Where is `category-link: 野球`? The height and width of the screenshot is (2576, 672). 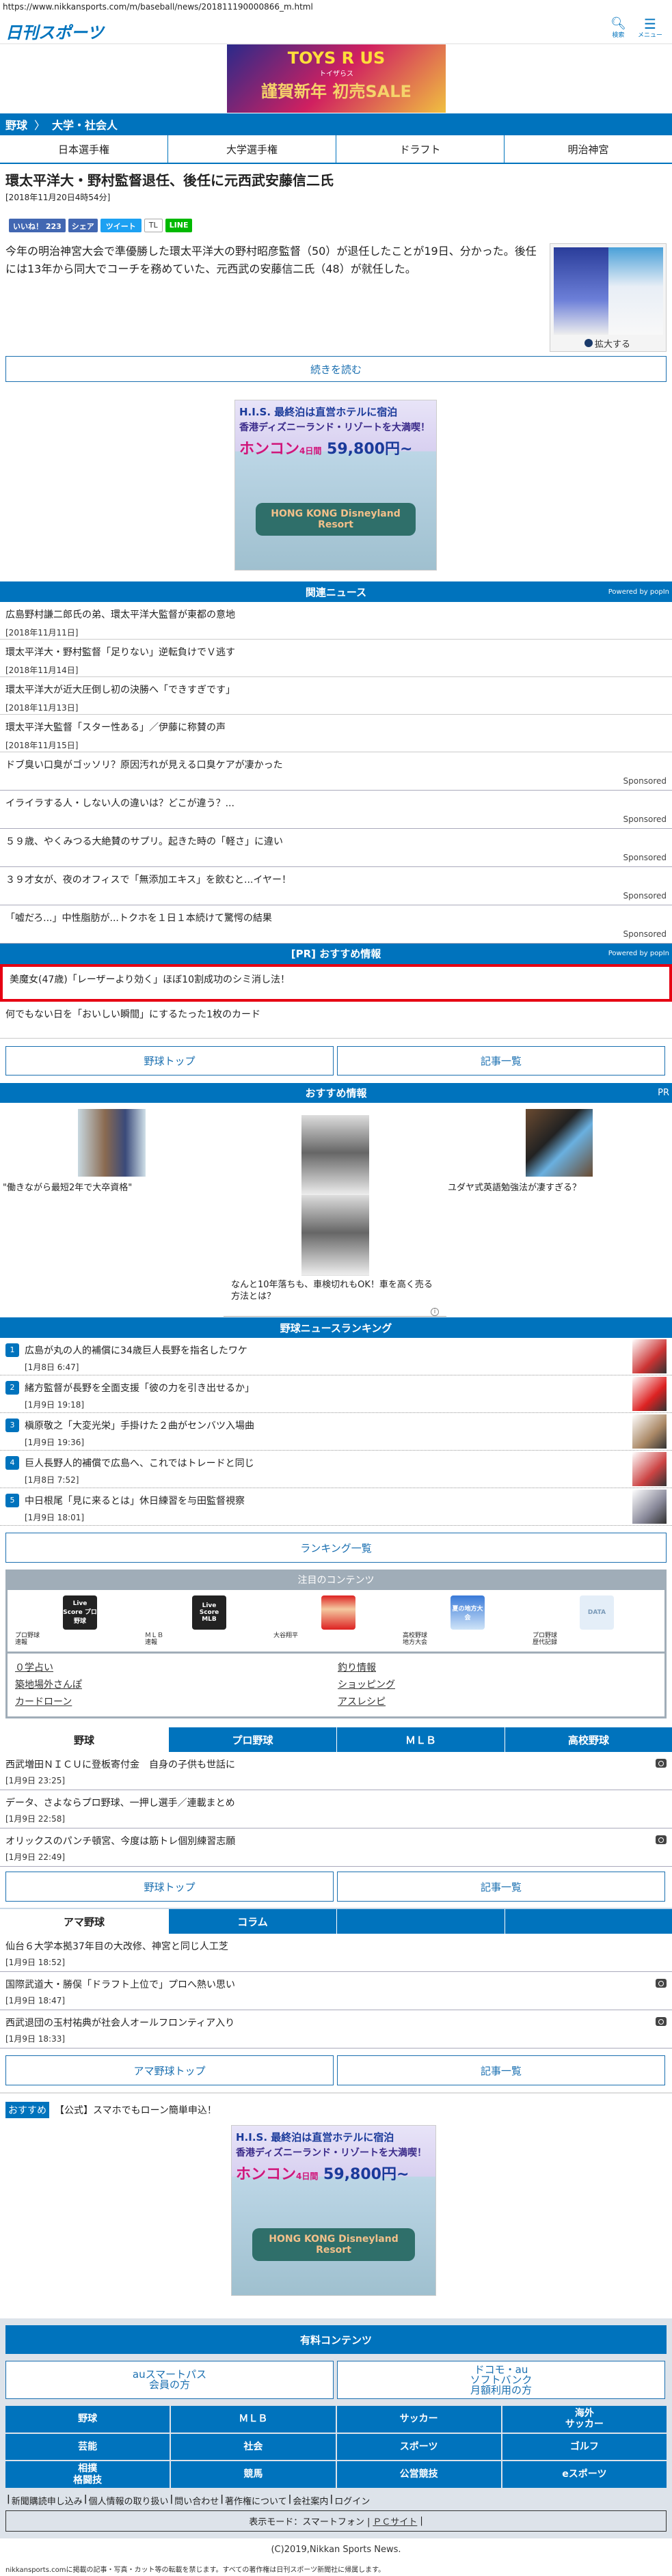 category-link: 野球 is located at coordinates (87, 2419).